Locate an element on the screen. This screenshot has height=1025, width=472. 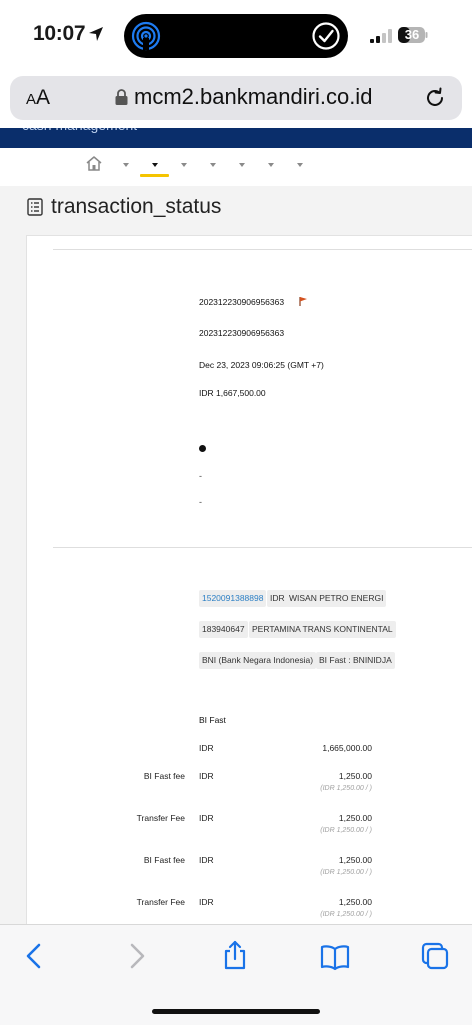
beneficiary-name: PERTAMINA TRANS KONTINENTAL is located at coordinates (322, 629).